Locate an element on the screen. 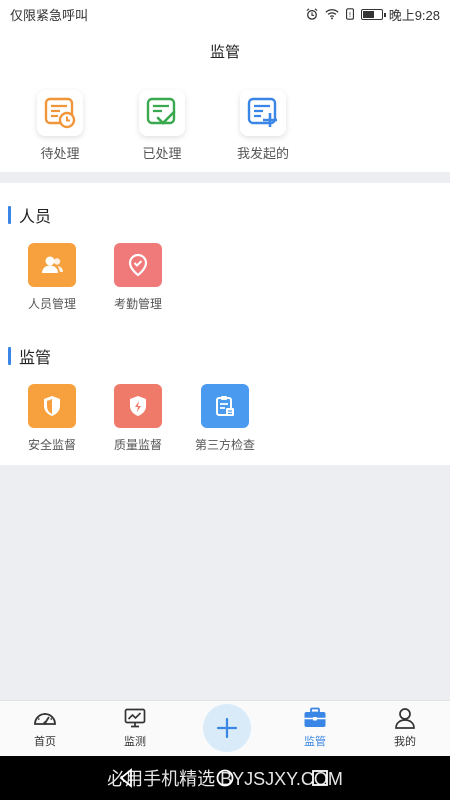 This screenshot has width=450, height=800. tab-home: 首页 is located at coordinates (45, 728).